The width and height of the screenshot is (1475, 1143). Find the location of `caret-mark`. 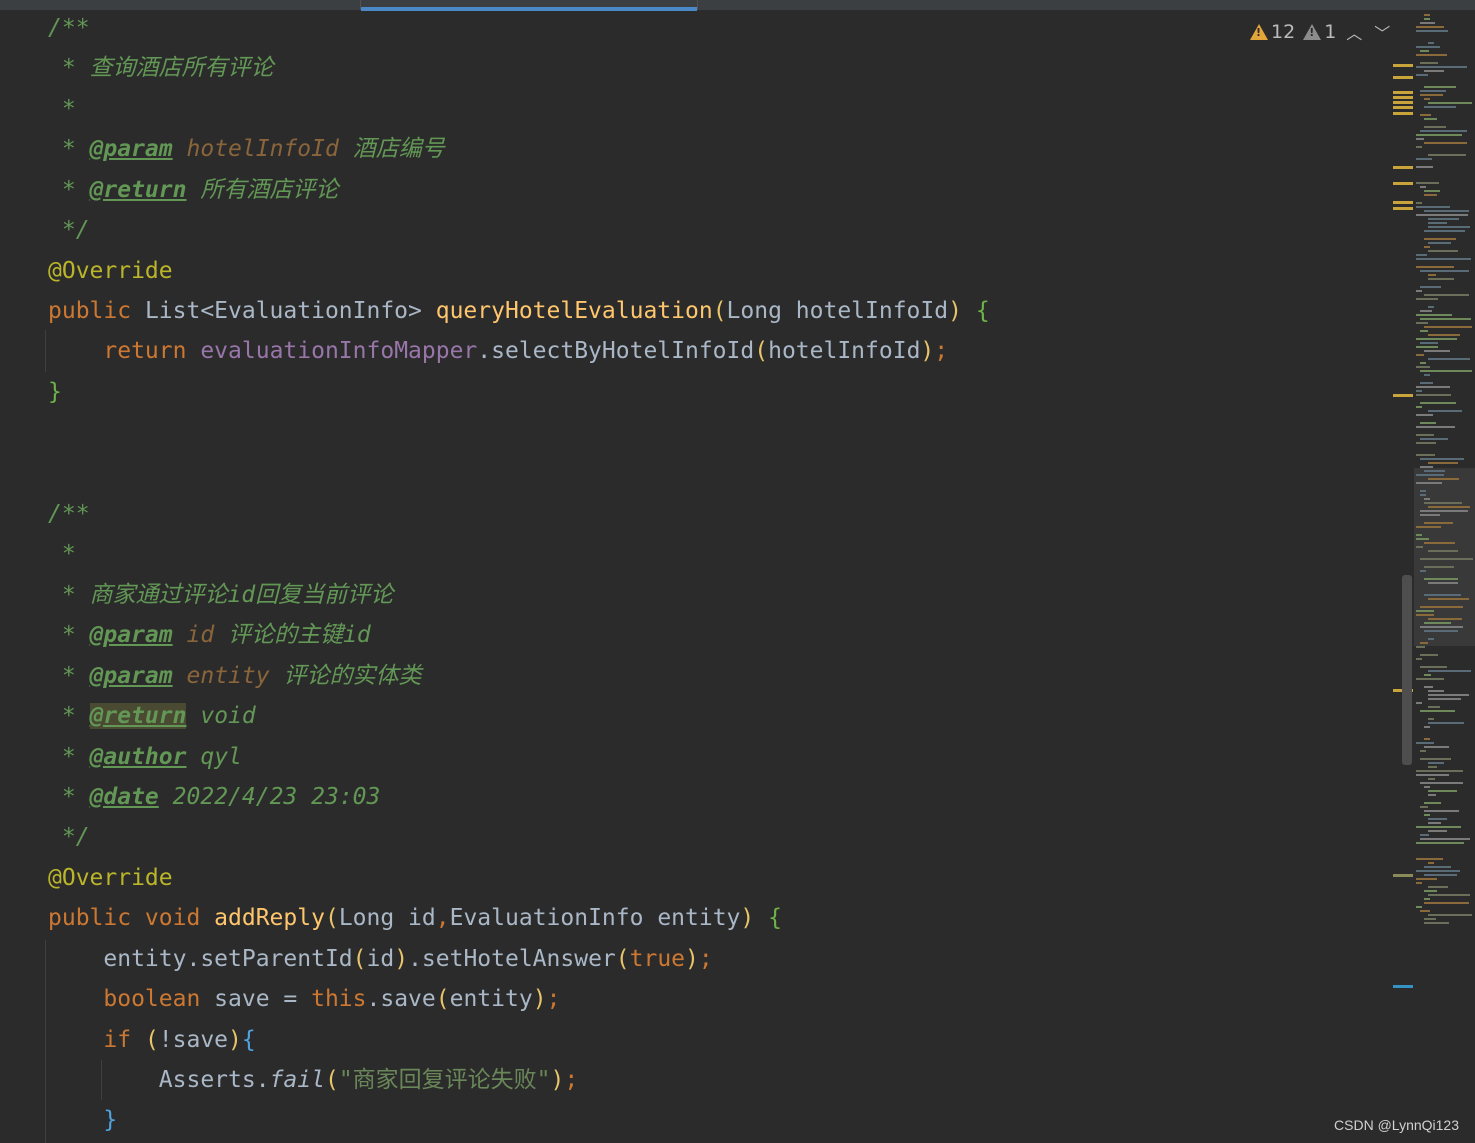

caret-mark is located at coordinates (1403, 986).